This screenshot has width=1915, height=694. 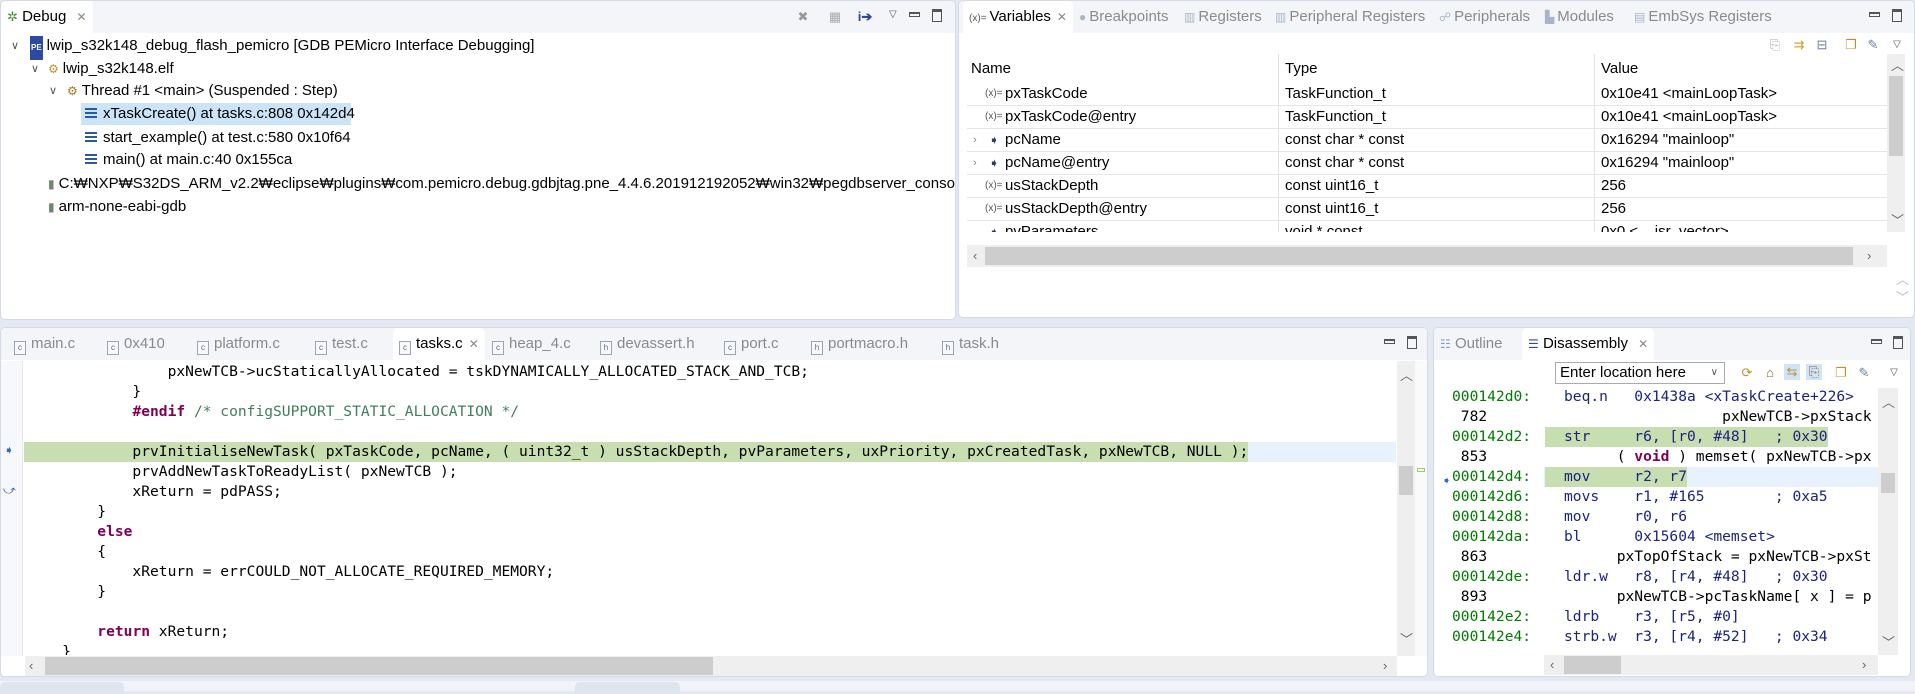 What do you see at coordinates (47, 17) in the screenshot?
I see `tab-debug: ✲ Debug ✕` at bounding box center [47, 17].